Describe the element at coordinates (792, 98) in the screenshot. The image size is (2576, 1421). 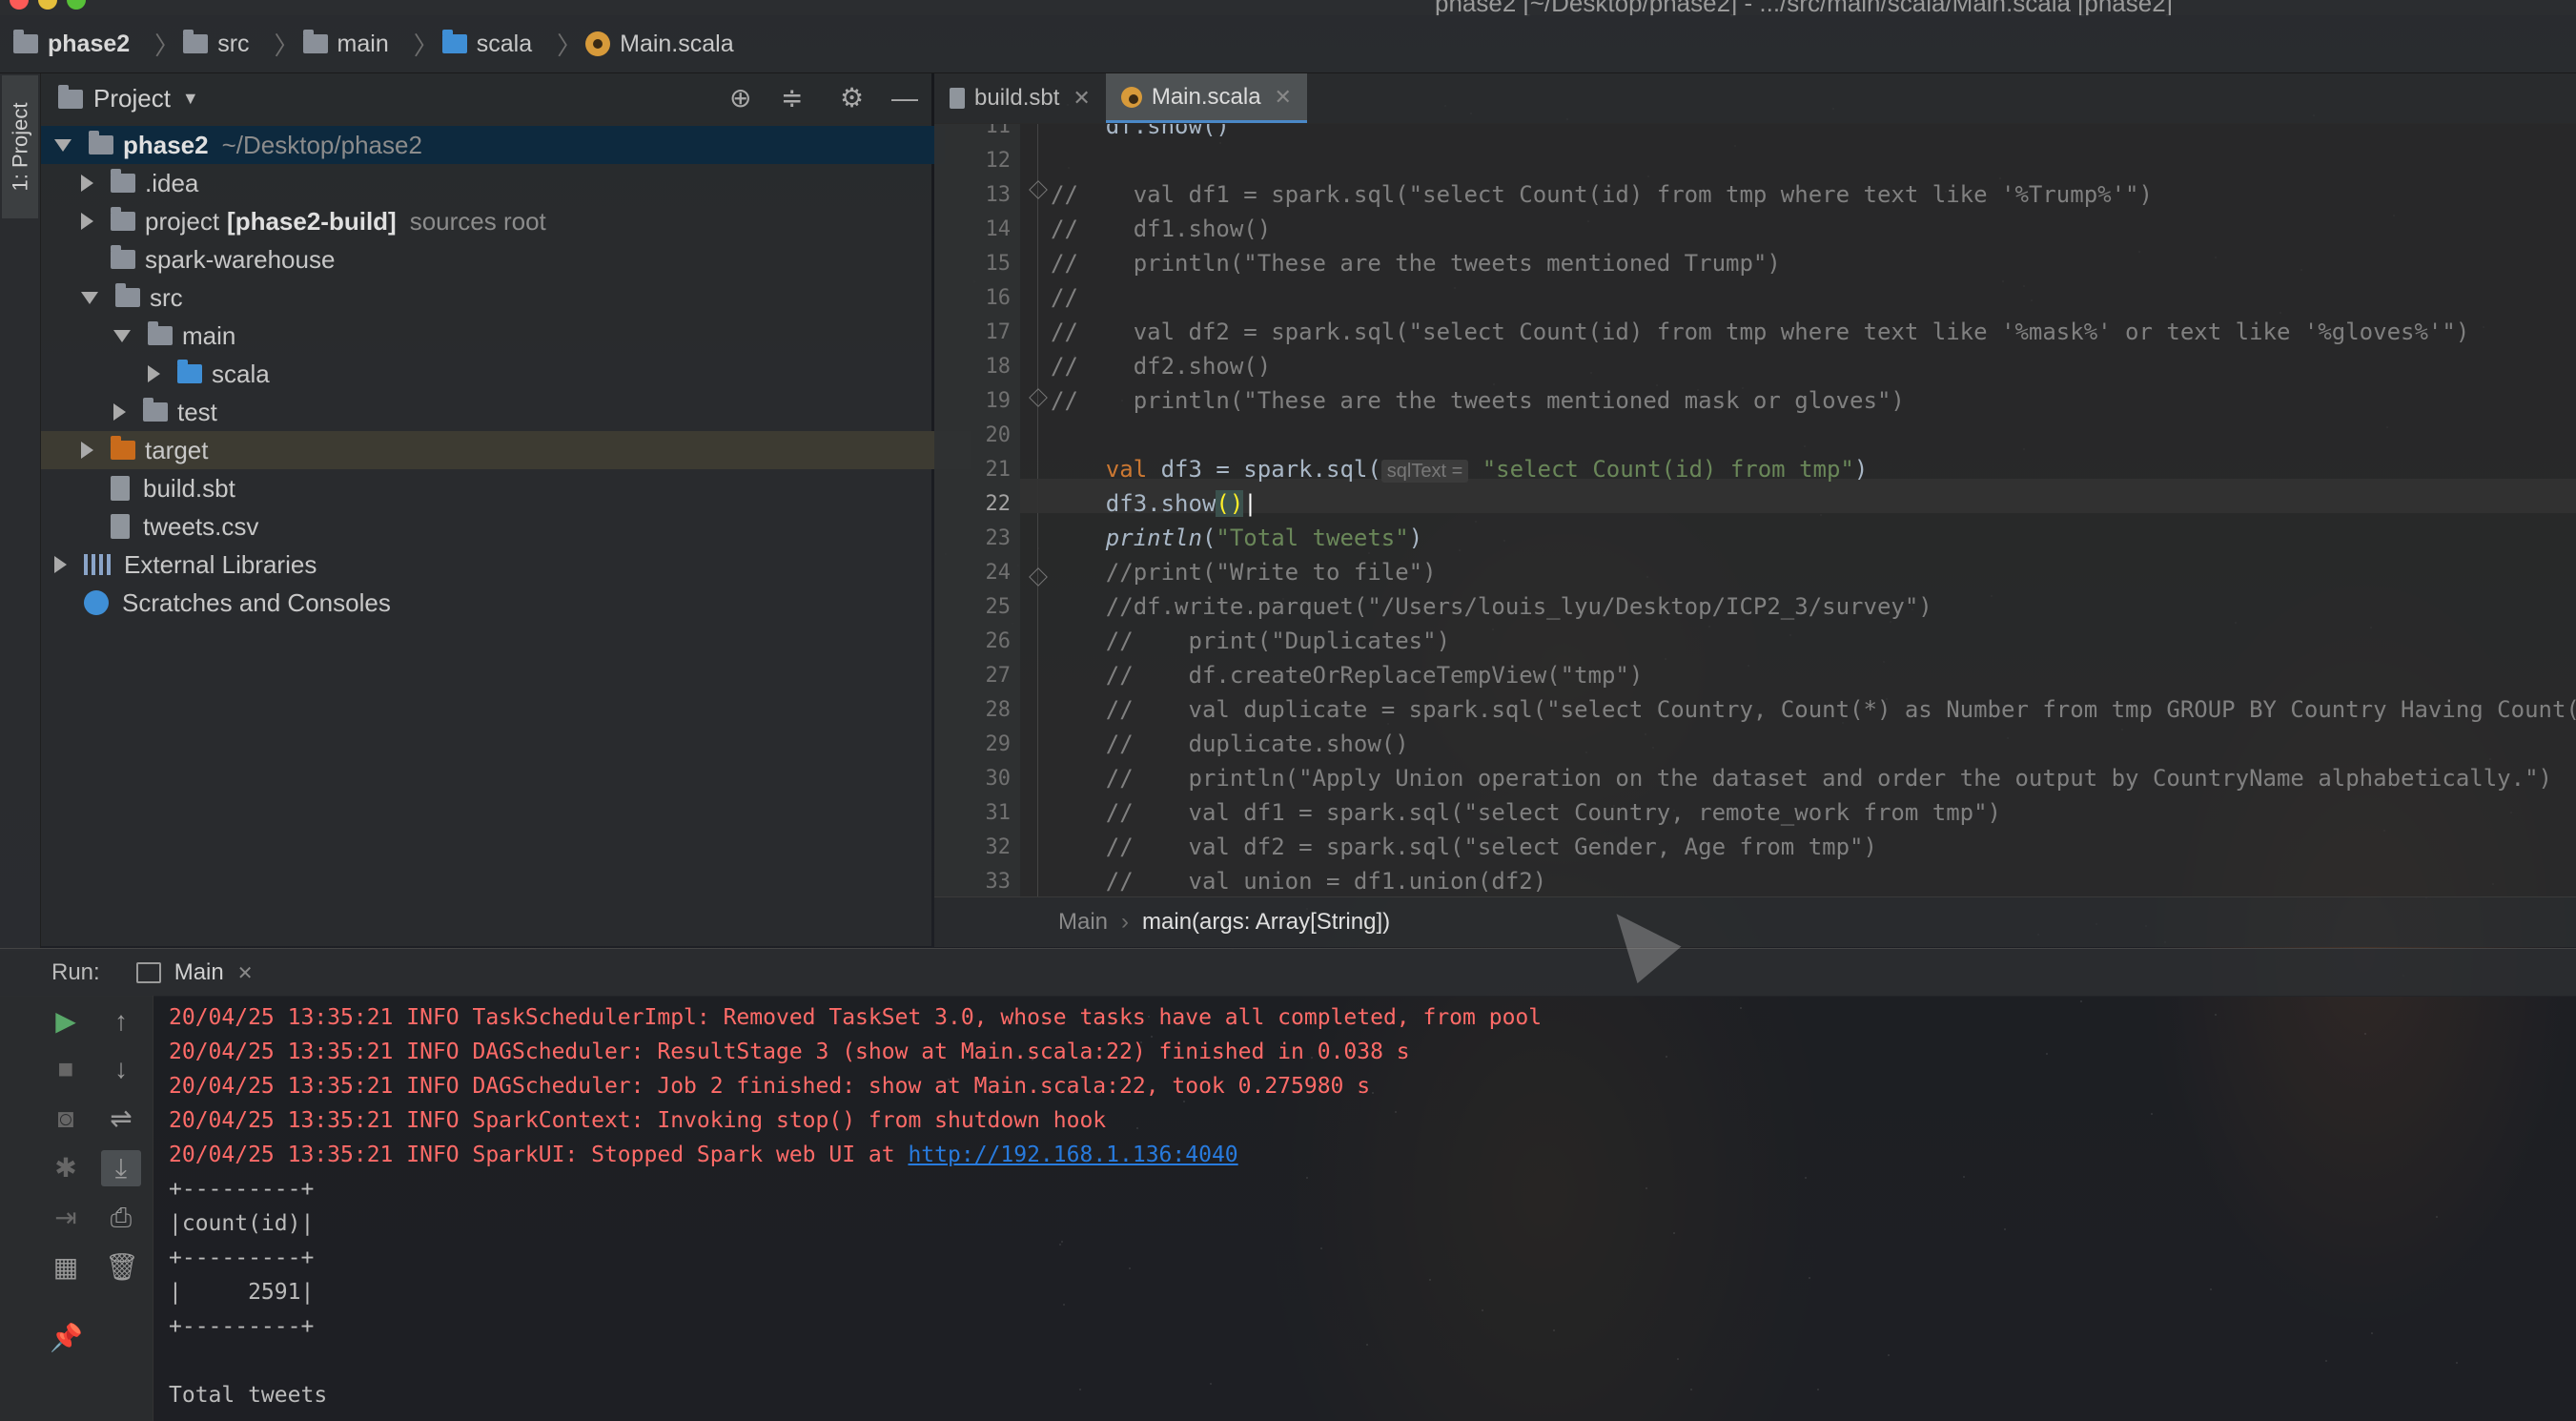
I see `collapse-all-icon: ≑` at that location.